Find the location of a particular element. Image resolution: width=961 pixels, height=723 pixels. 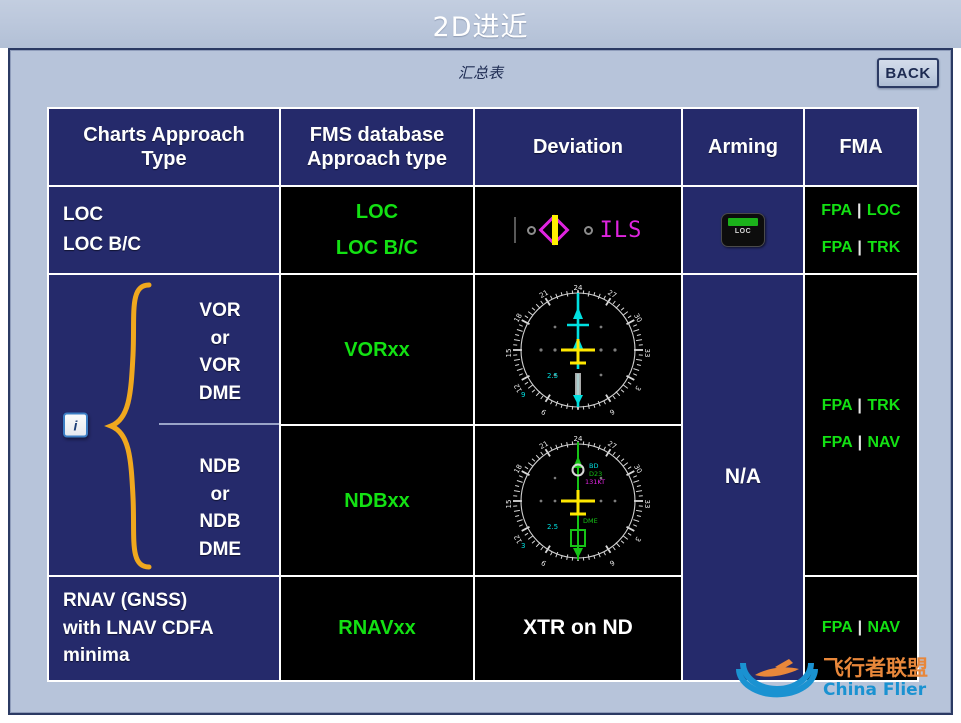

charts-line: with LNAV CDFA is located at coordinates (138, 628).